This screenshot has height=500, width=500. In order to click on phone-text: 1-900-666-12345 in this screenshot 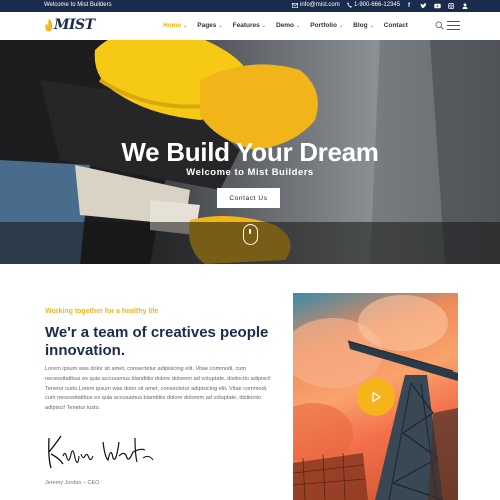, I will do `click(377, 5)`.